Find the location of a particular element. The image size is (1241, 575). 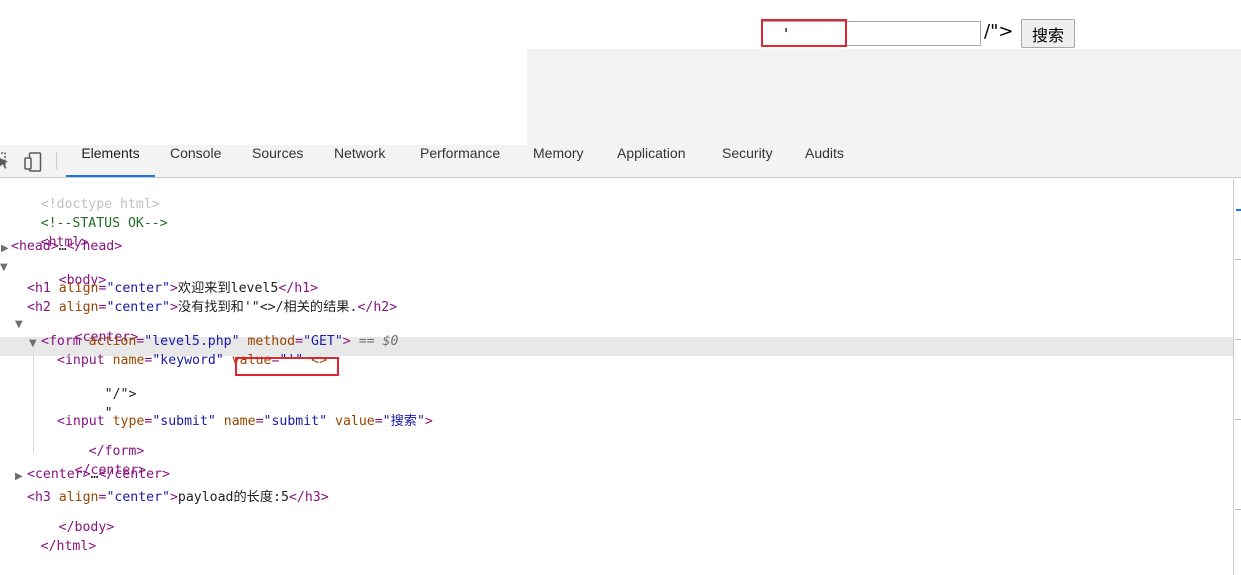

h3-open-tag: <h3 is located at coordinates (39, 497).